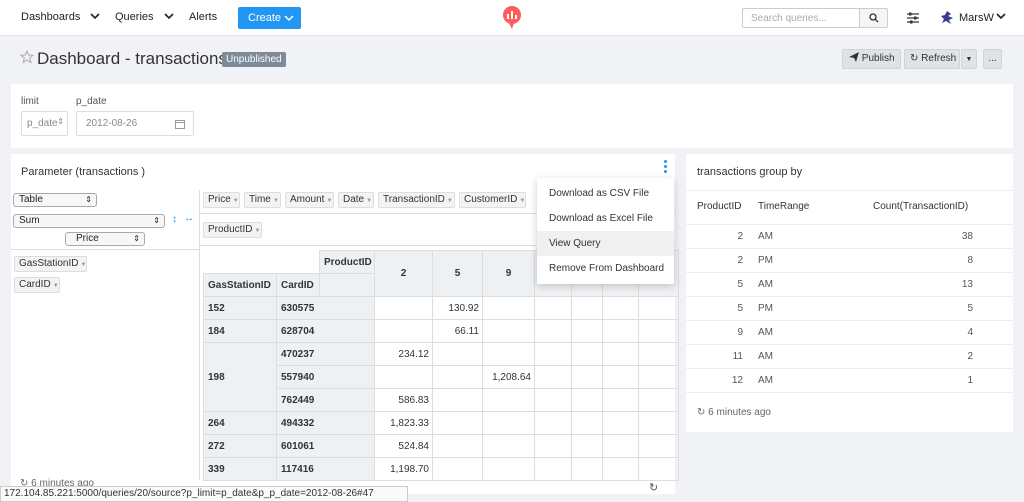 Image resolution: width=1024 pixels, height=502 pixels. Describe the element at coordinates (203, 17) in the screenshot. I see `nav-alerts: Alerts` at that location.